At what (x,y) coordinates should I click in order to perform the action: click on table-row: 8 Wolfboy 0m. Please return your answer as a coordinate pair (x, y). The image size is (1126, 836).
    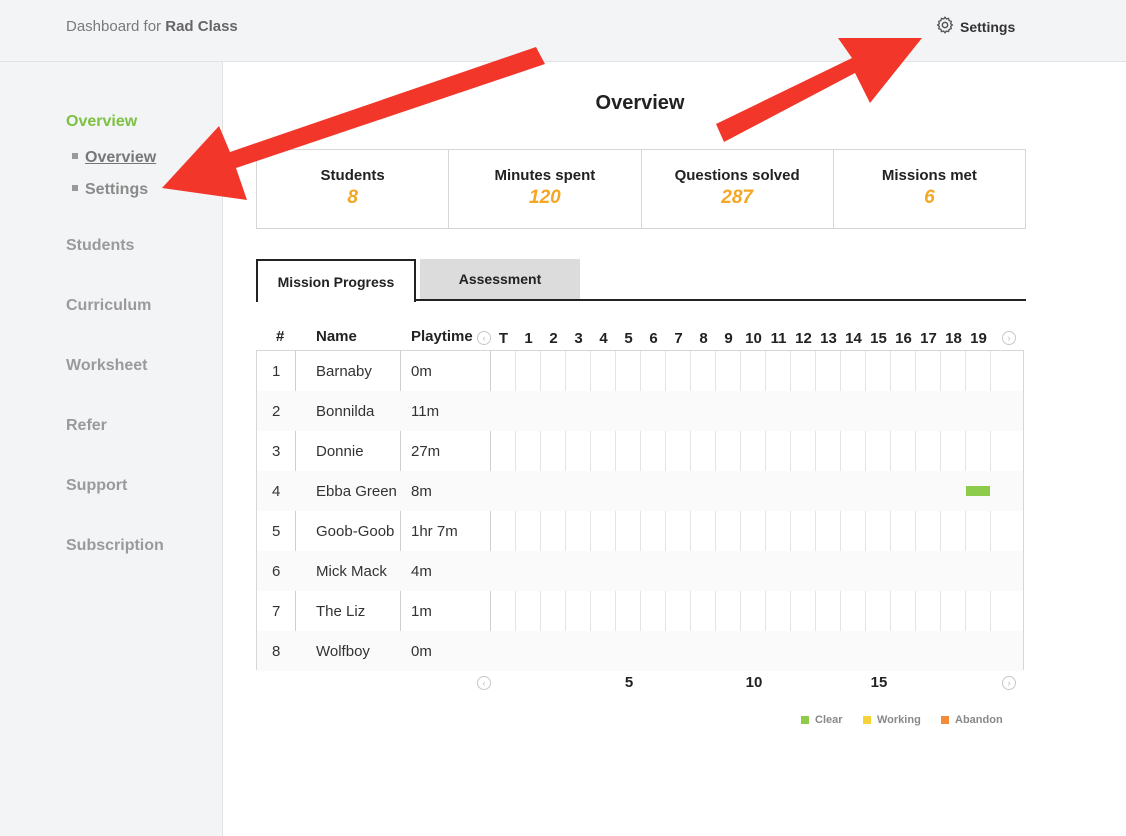
    Looking at the image, I should click on (640, 651).